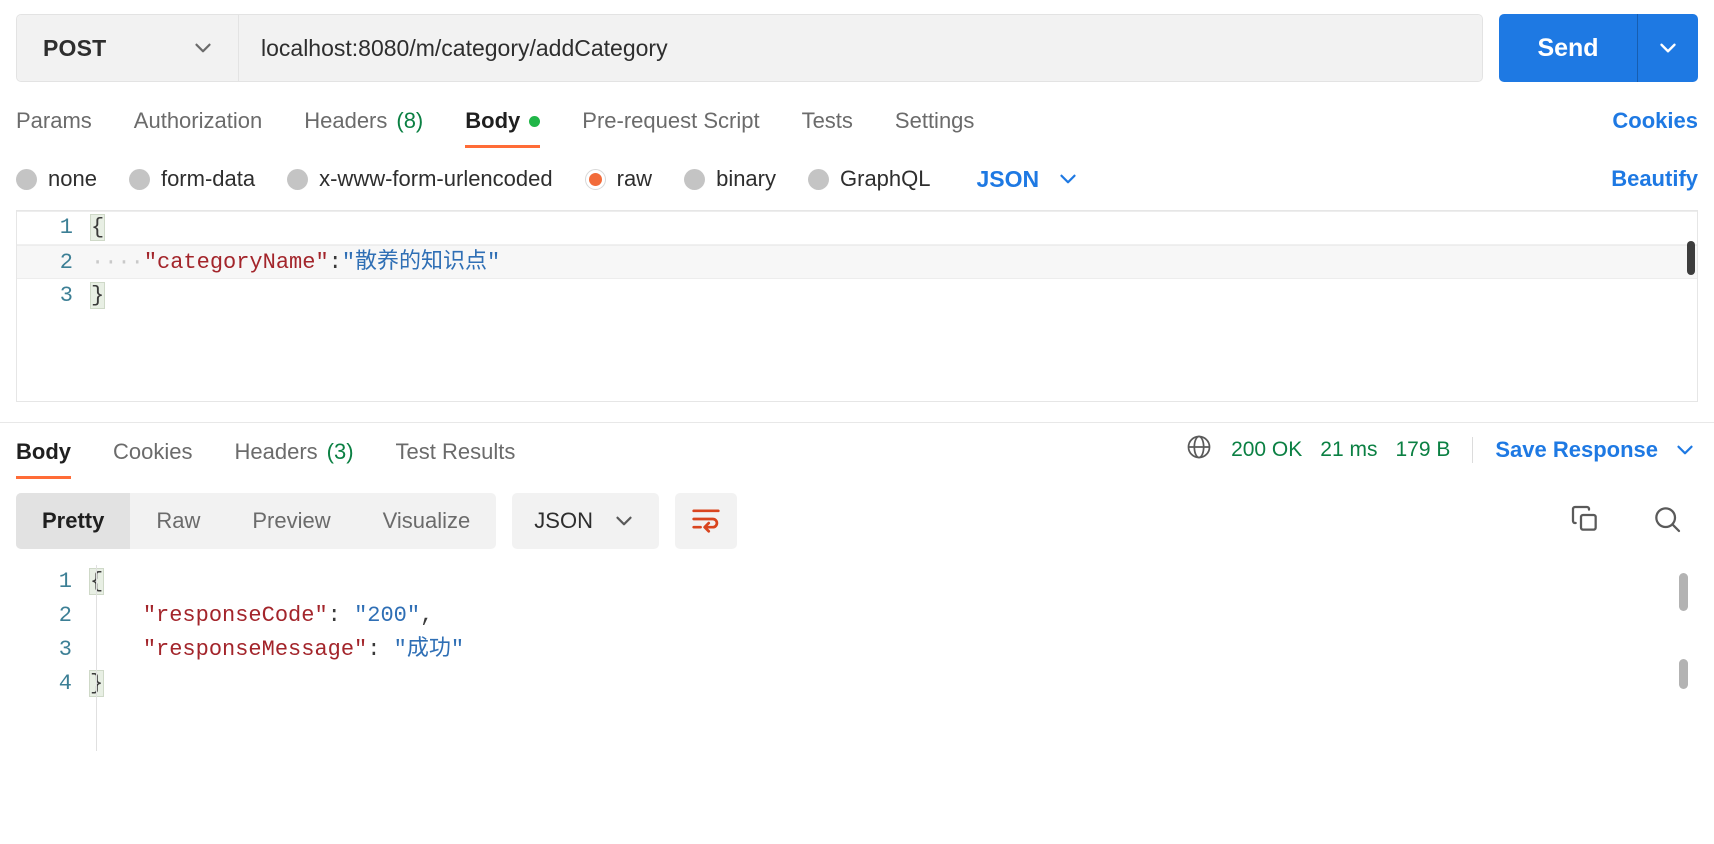 The height and width of the screenshot is (844, 1714). I want to click on url-input: localhost:8080/m/category/addCategory, so click(860, 48).